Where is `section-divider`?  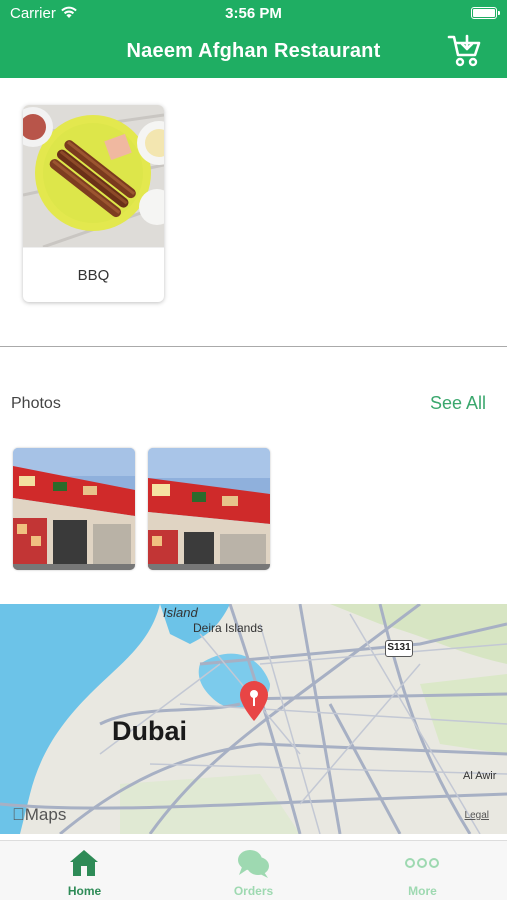 section-divider is located at coordinates (253, 346).